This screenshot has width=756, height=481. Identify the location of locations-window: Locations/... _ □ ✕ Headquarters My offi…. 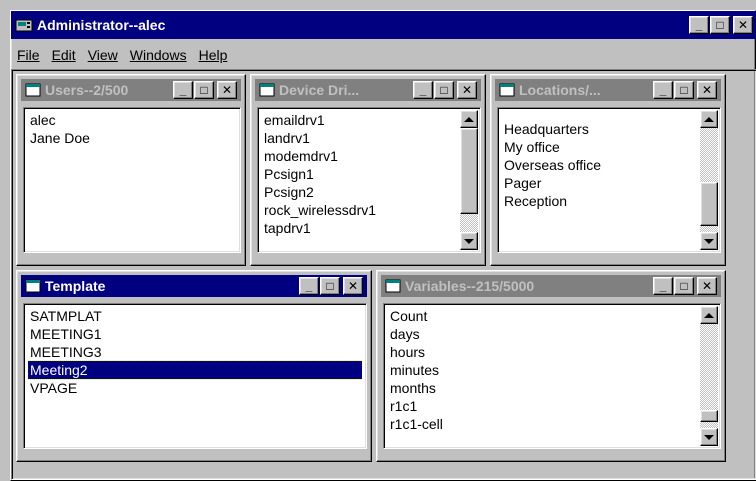
(608, 170).